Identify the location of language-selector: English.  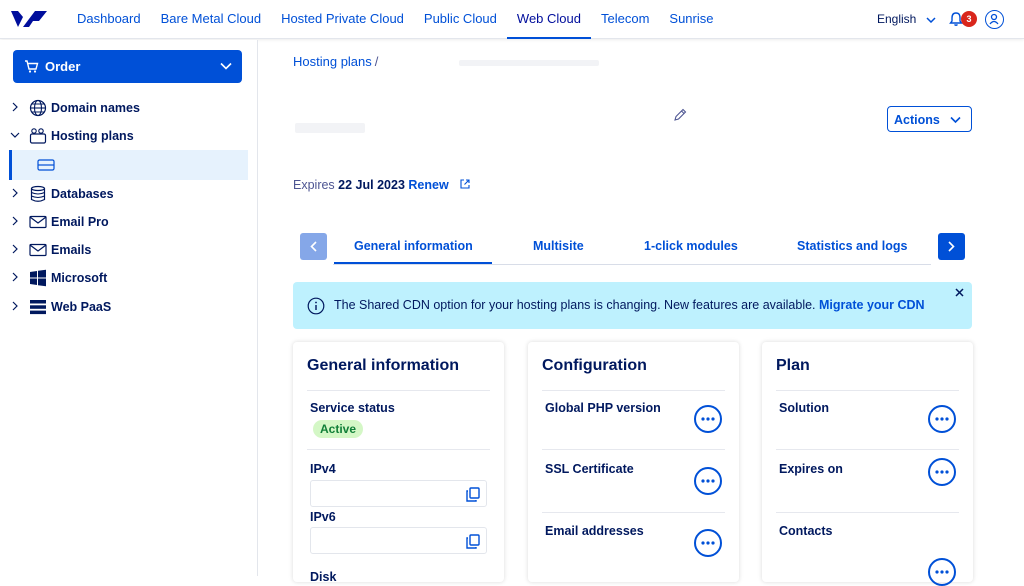
(906, 19).